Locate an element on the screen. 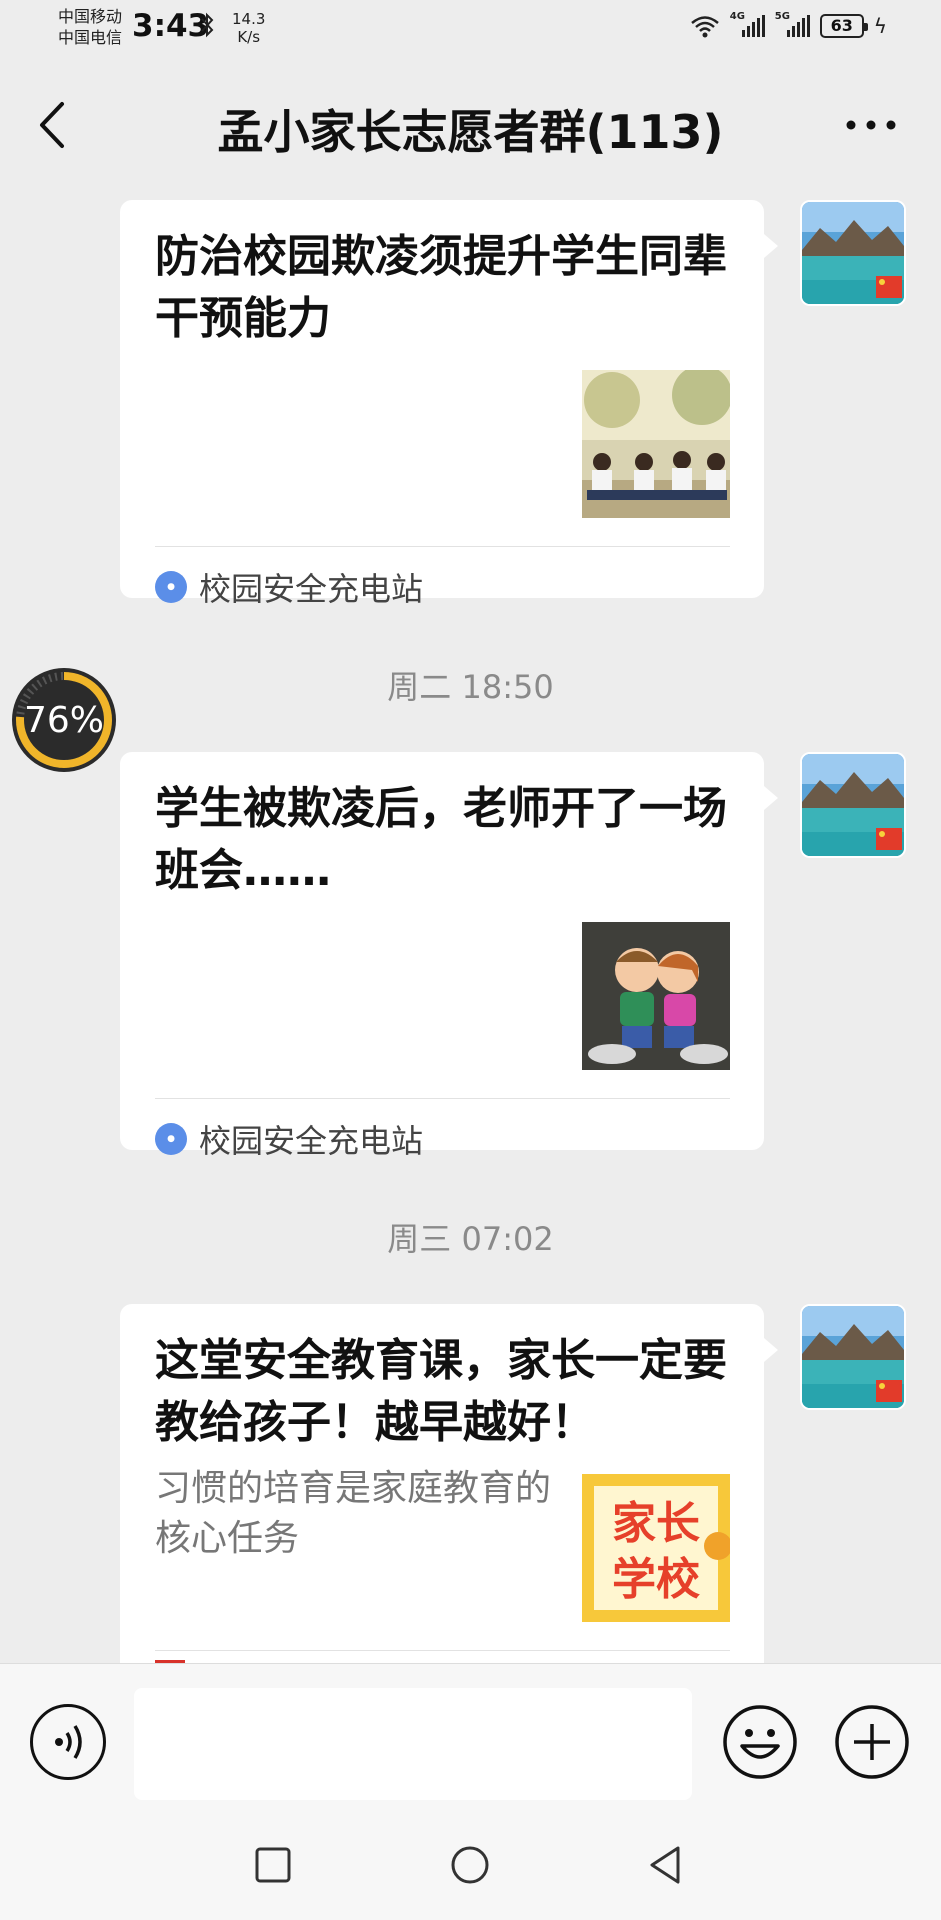 The width and height of the screenshot is (941, 1920). nav-bar: 孟小家长志愿者群(113) is located at coordinates (470, 125).